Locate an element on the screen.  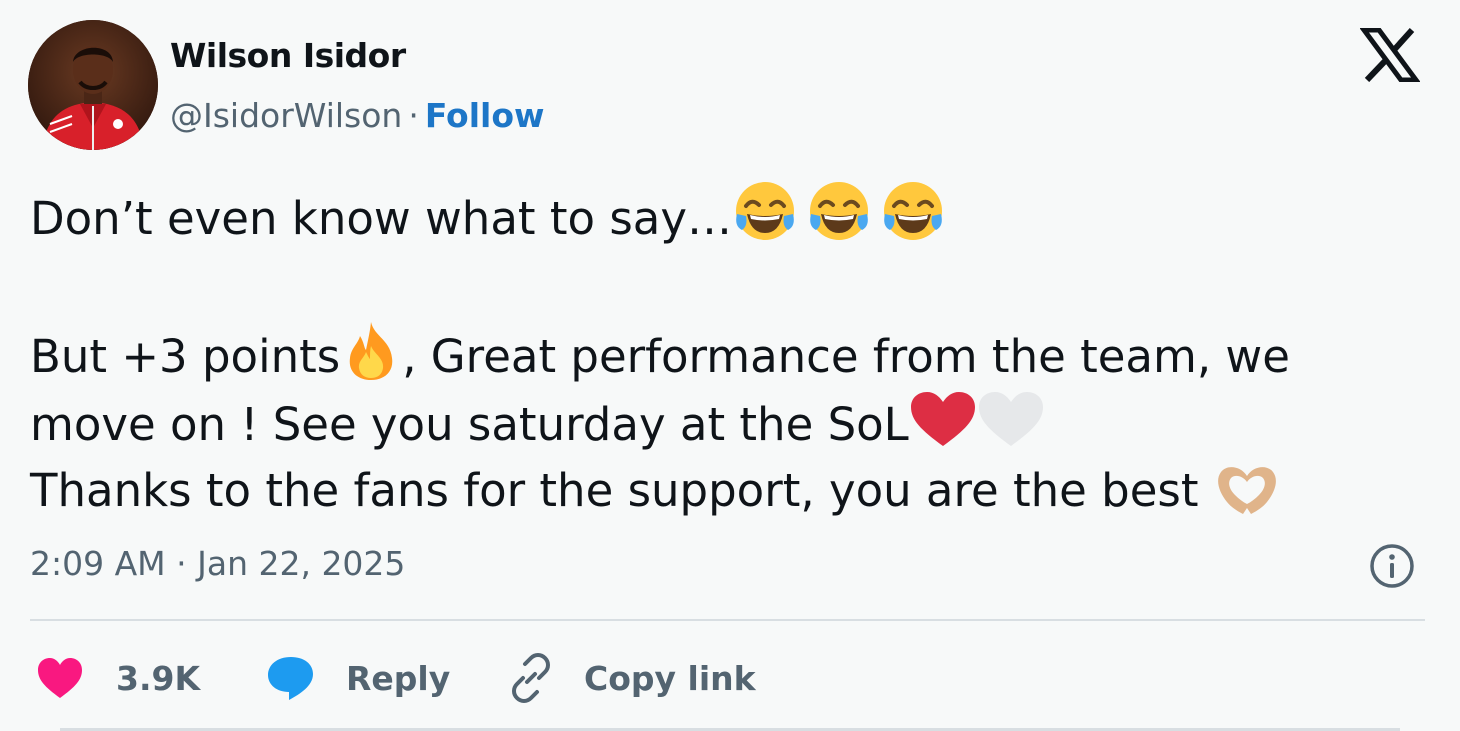
follow-button: Follow is located at coordinates (485, 115).